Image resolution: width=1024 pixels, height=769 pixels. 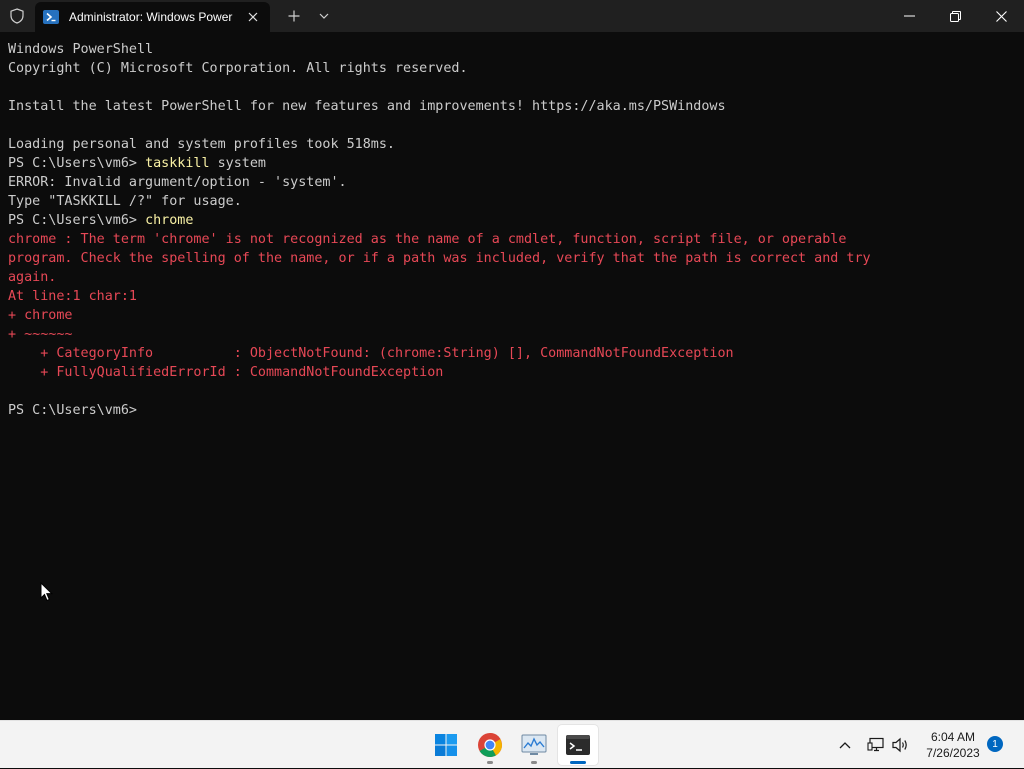 I want to click on clock: 6:04 AM 7/26/2023, so click(x=953, y=745).